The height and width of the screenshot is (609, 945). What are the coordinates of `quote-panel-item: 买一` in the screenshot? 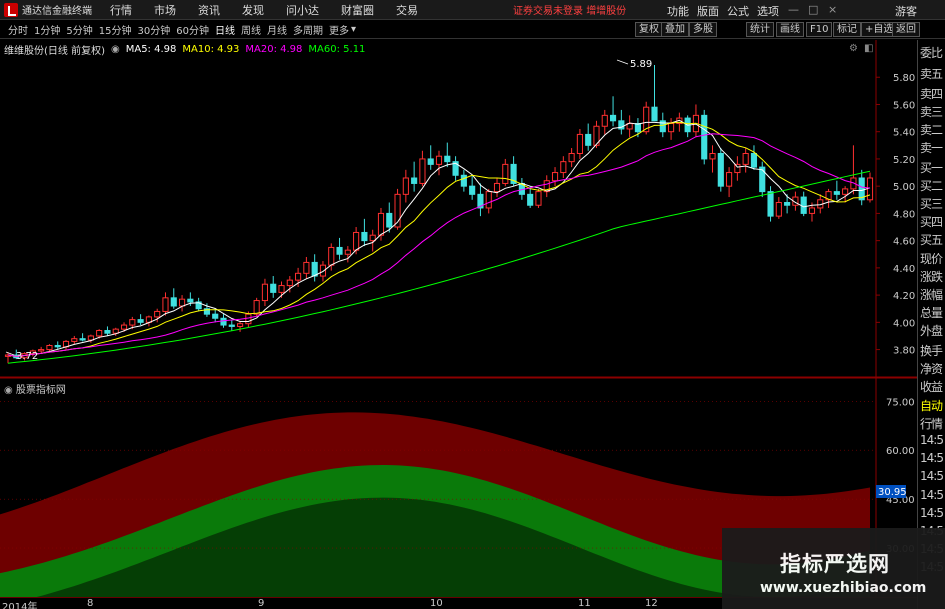 It's located at (931, 167).